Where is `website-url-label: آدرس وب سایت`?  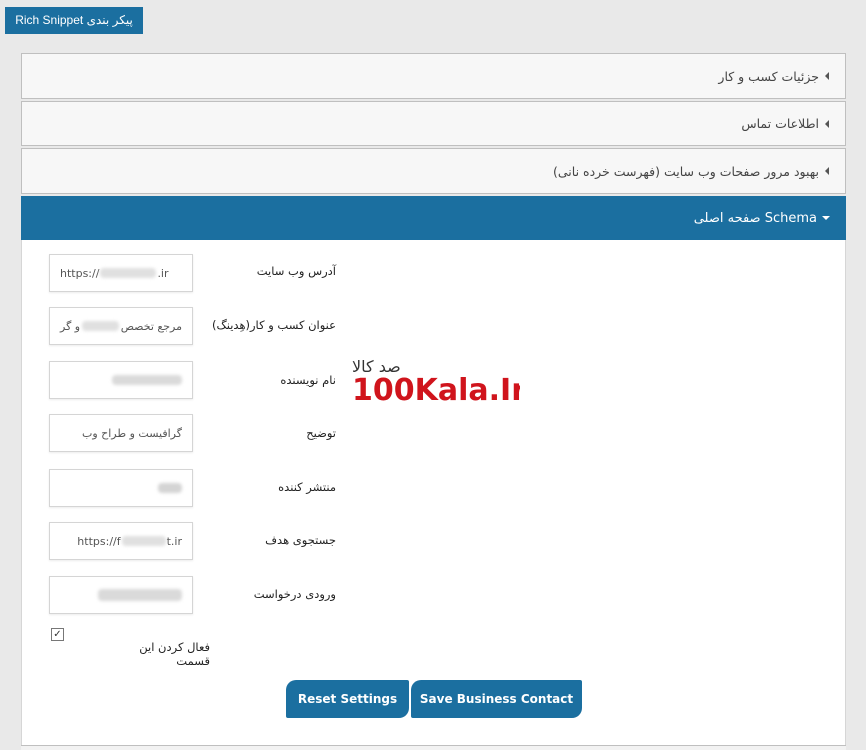
website-url-label: آدرس وب سایت is located at coordinates (296, 271).